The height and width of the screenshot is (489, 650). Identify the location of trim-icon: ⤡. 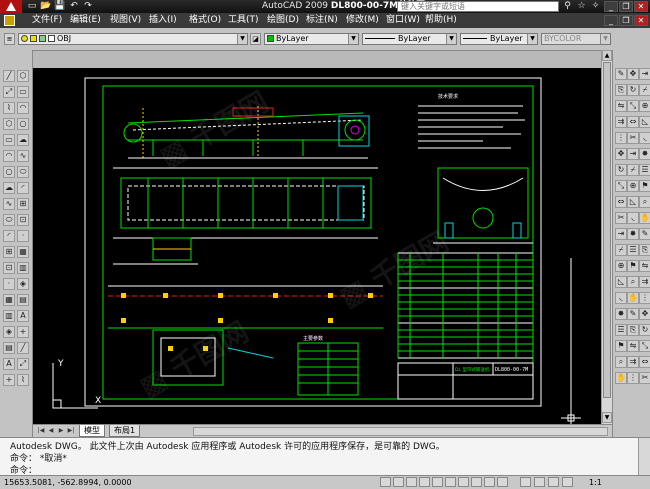
(633, 106).